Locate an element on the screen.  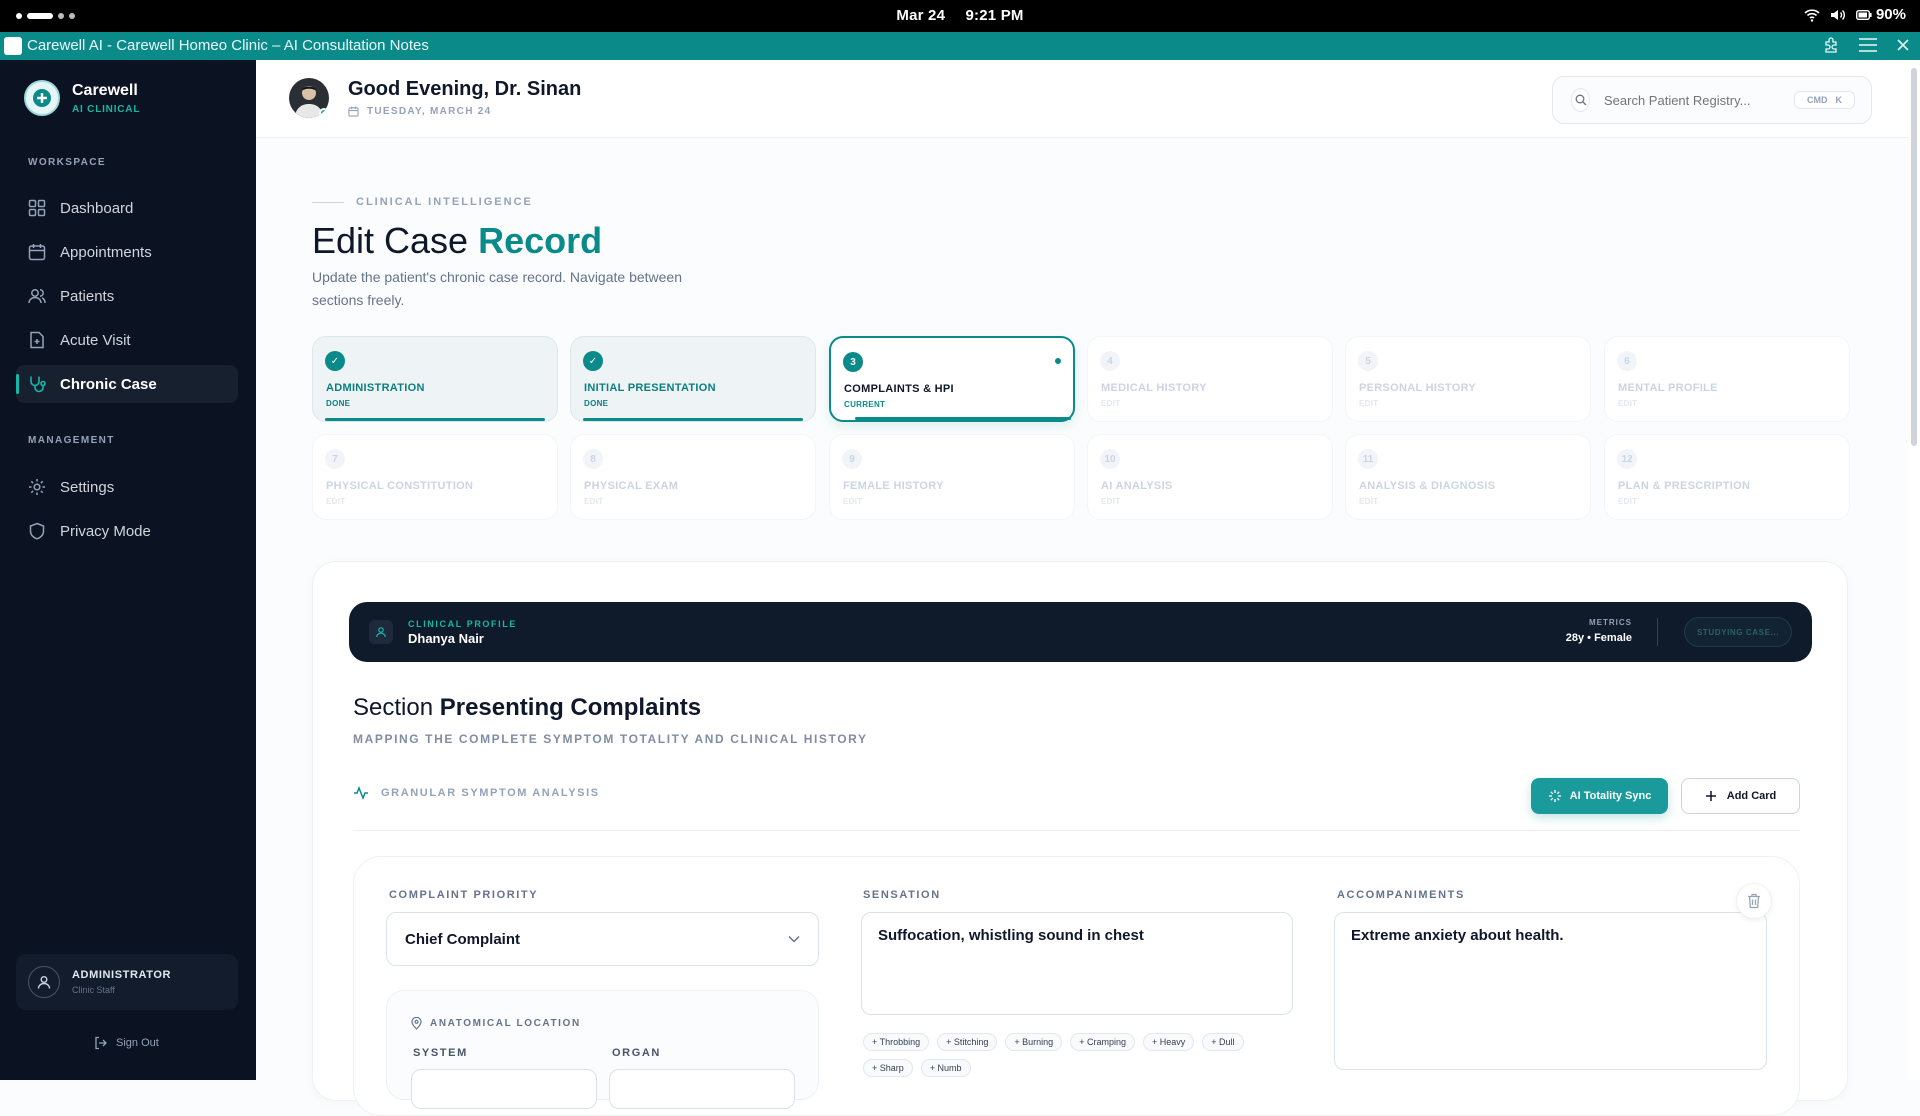
organ-label: ORGAN is located at coordinates (636, 1053).